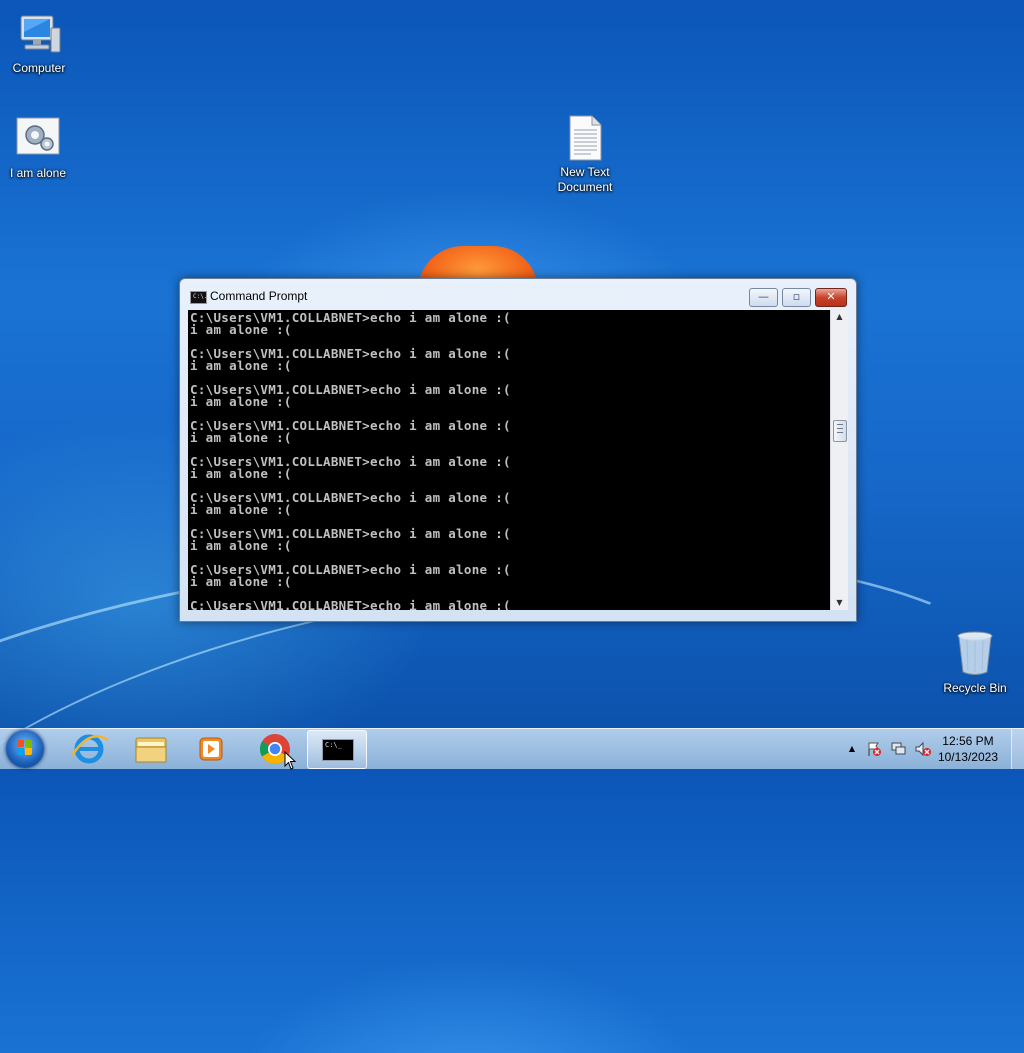  I want to click on clock-time: 12:56 PM, so click(968, 741).